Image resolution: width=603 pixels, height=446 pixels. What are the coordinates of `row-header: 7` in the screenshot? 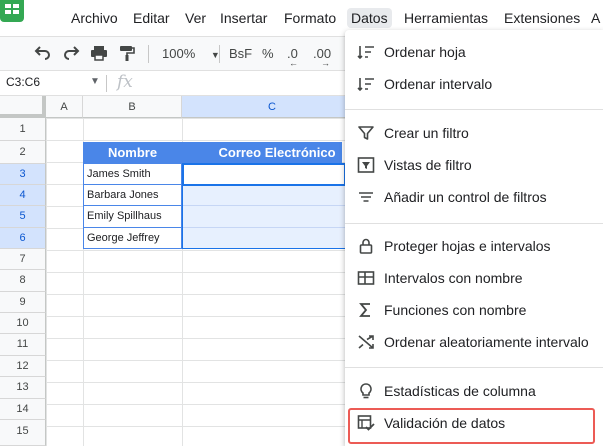 It's located at (23, 259).